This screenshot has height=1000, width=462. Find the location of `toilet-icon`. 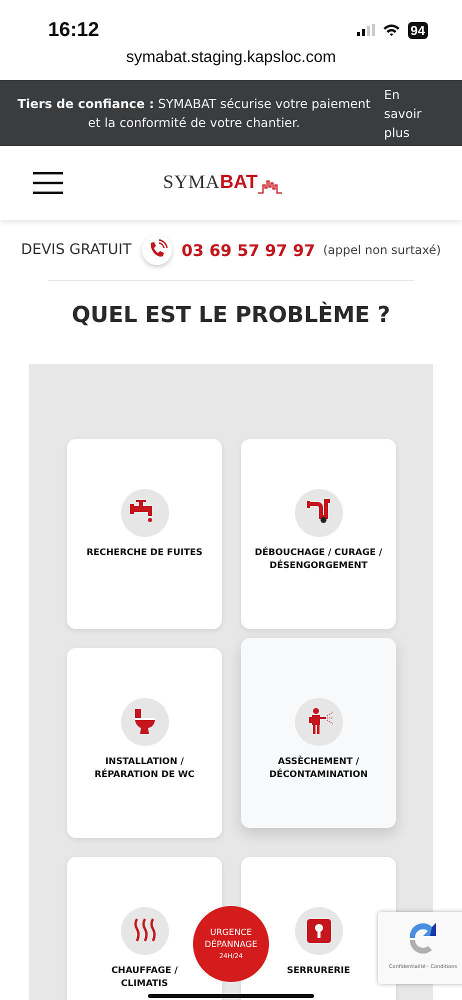

toilet-icon is located at coordinates (144, 722).